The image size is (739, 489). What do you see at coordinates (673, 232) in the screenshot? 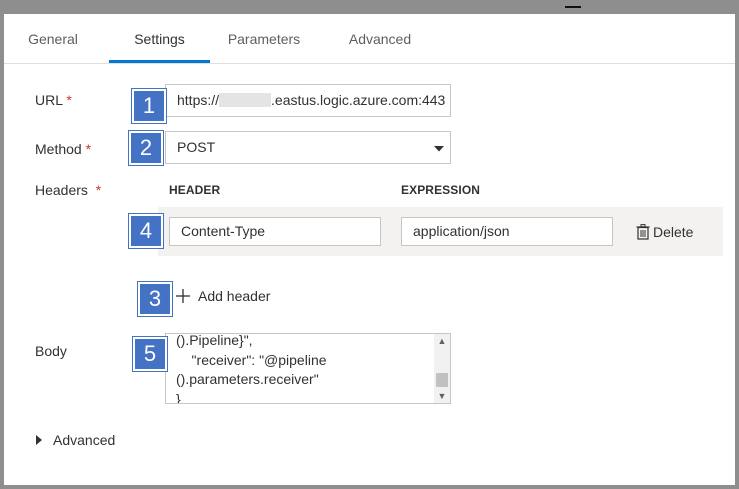
I see `delete-label: Delete` at bounding box center [673, 232].